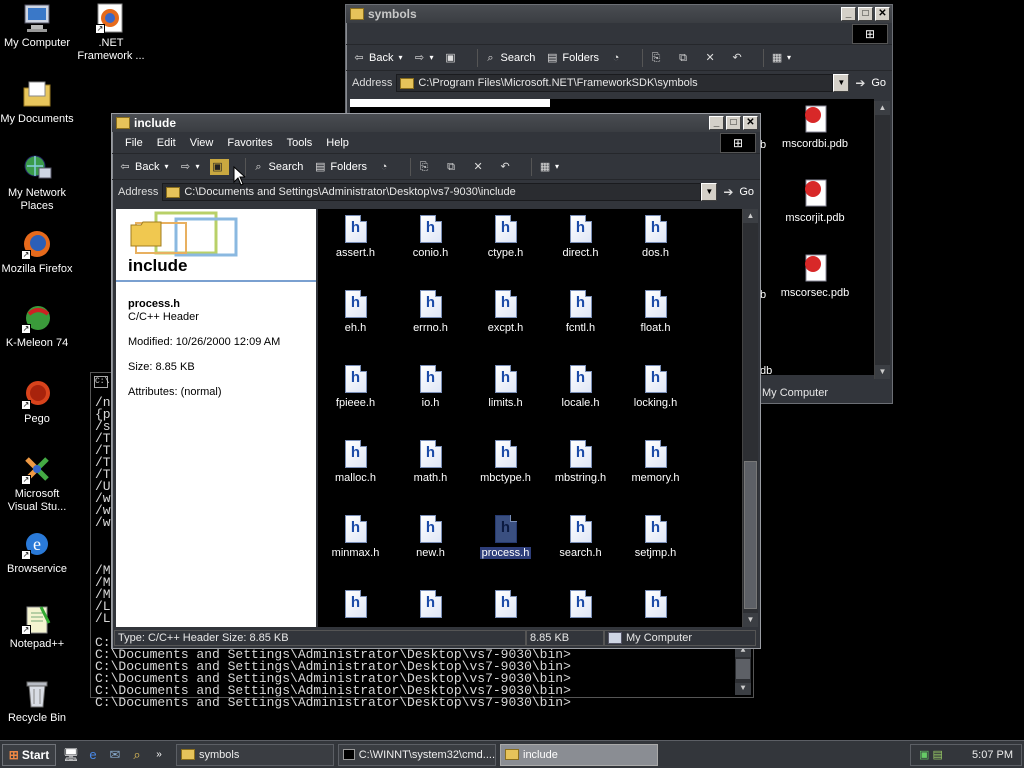 The width and height of the screenshot is (1024, 768). Describe the element at coordinates (815, 275) in the screenshot. I see `file-item: mscorsec.pdb` at that location.